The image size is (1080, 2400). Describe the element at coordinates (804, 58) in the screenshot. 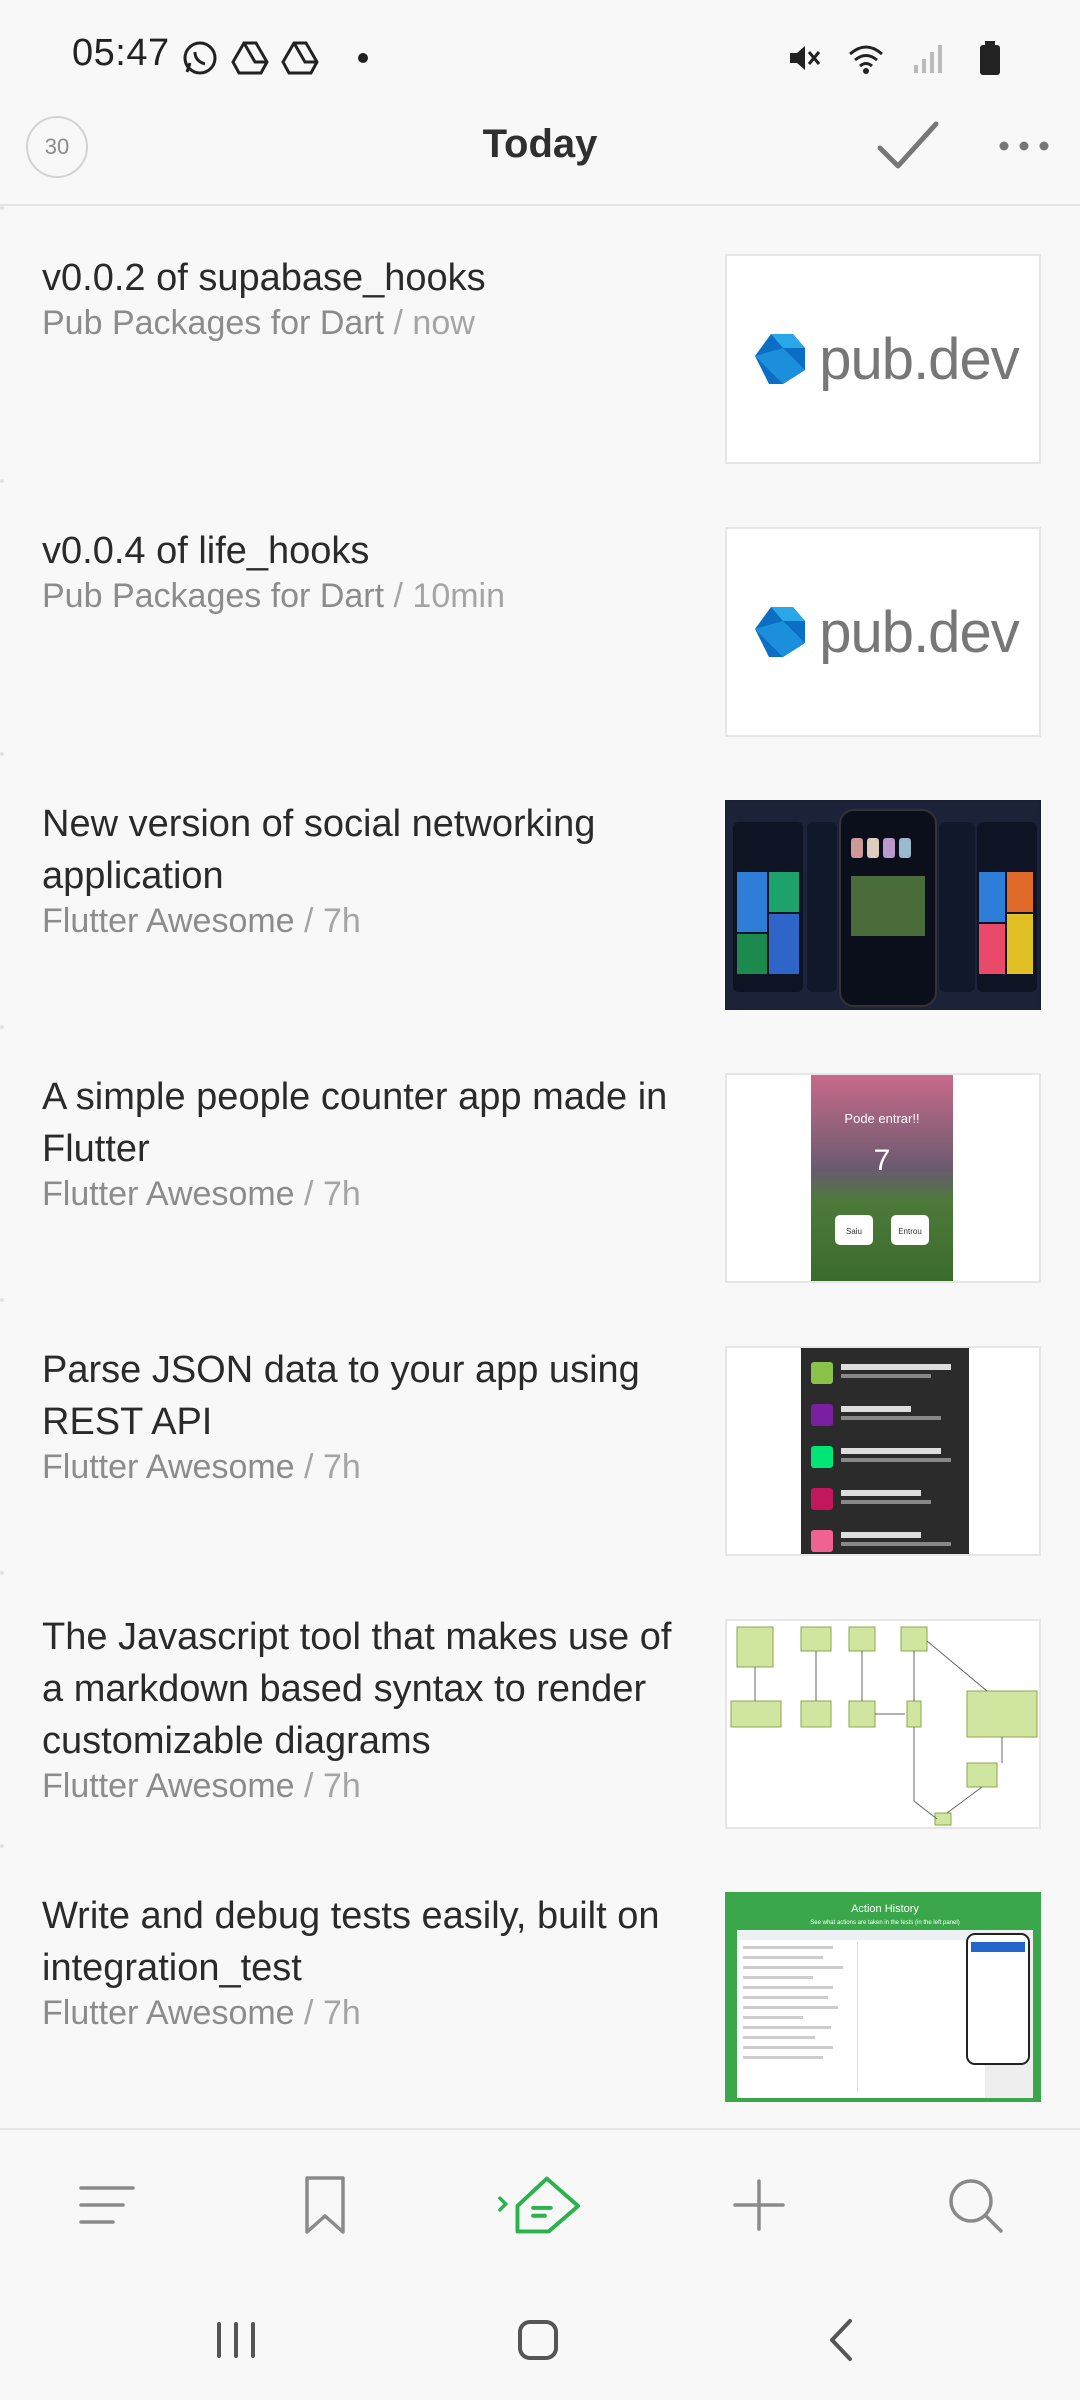

I see `mute-icon` at that location.